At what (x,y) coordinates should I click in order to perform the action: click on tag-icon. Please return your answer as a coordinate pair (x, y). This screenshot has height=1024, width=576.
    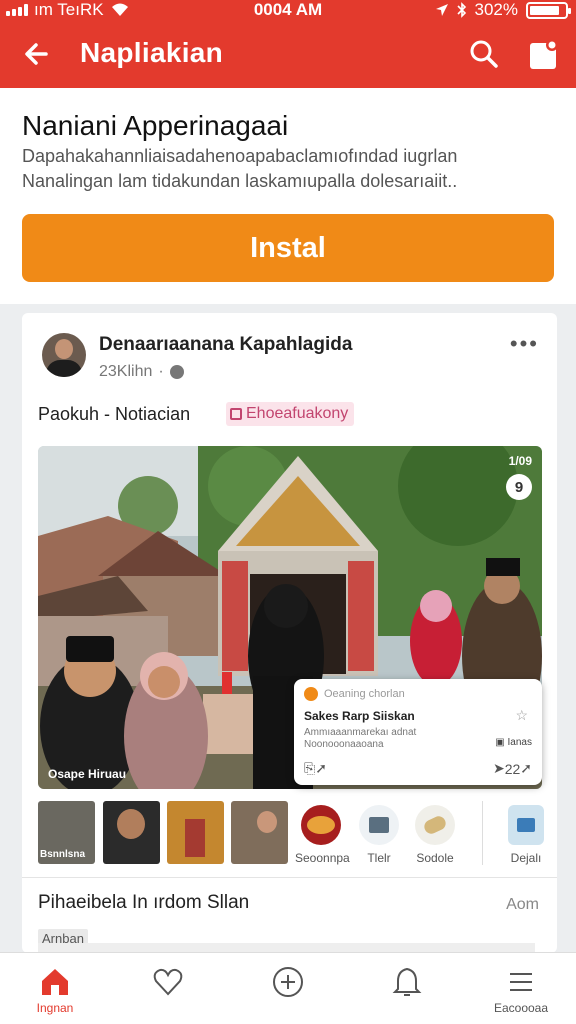
    Looking at the image, I should click on (236, 414).